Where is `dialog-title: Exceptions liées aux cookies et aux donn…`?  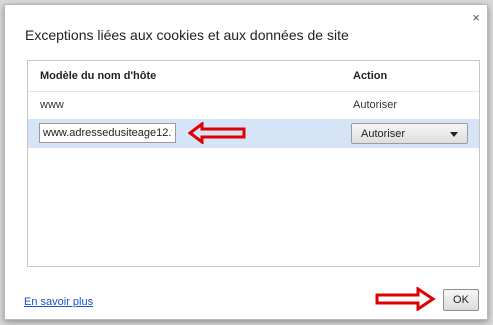 dialog-title: Exceptions liées aux cookies et aux donn… is located at coordinates (187, 35).